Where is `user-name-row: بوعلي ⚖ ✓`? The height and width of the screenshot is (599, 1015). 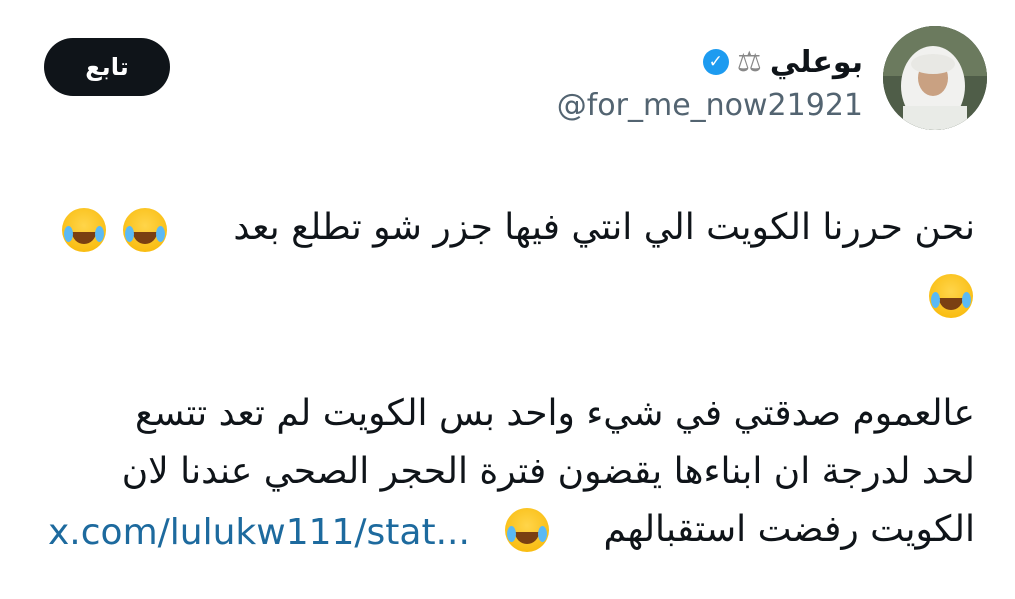 user-name-row: بوعلي ⚖ ✓ is located at coordinates (782, 62).